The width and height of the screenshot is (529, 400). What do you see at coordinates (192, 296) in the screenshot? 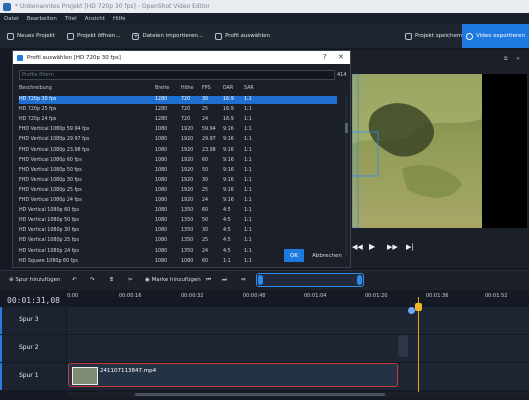
I see `ruler-label: 00:00:32` at bounding box center [192, 296].